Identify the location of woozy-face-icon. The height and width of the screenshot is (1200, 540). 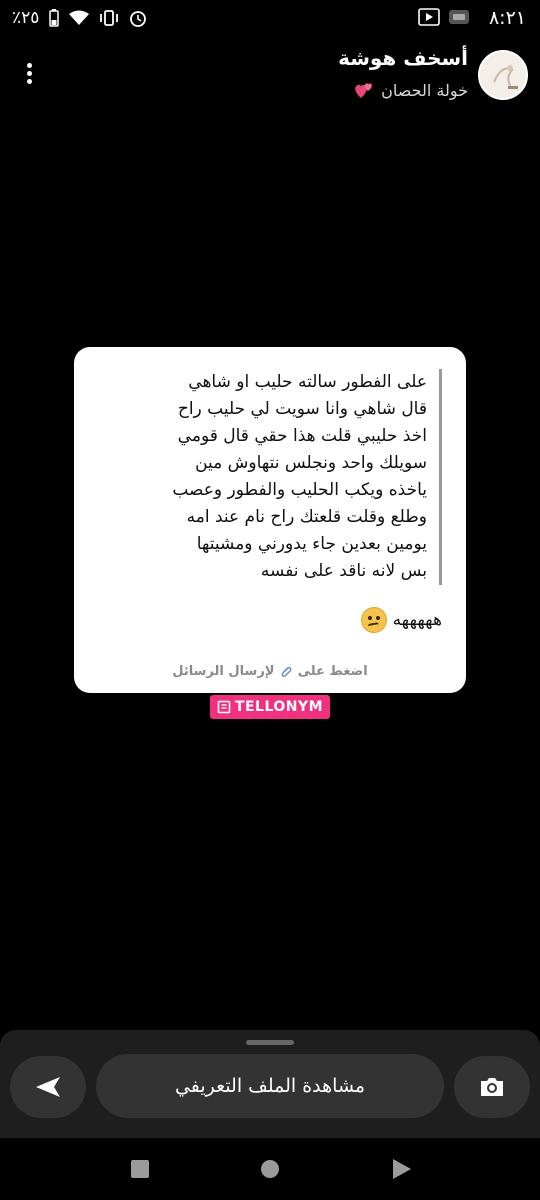
(373, 620).